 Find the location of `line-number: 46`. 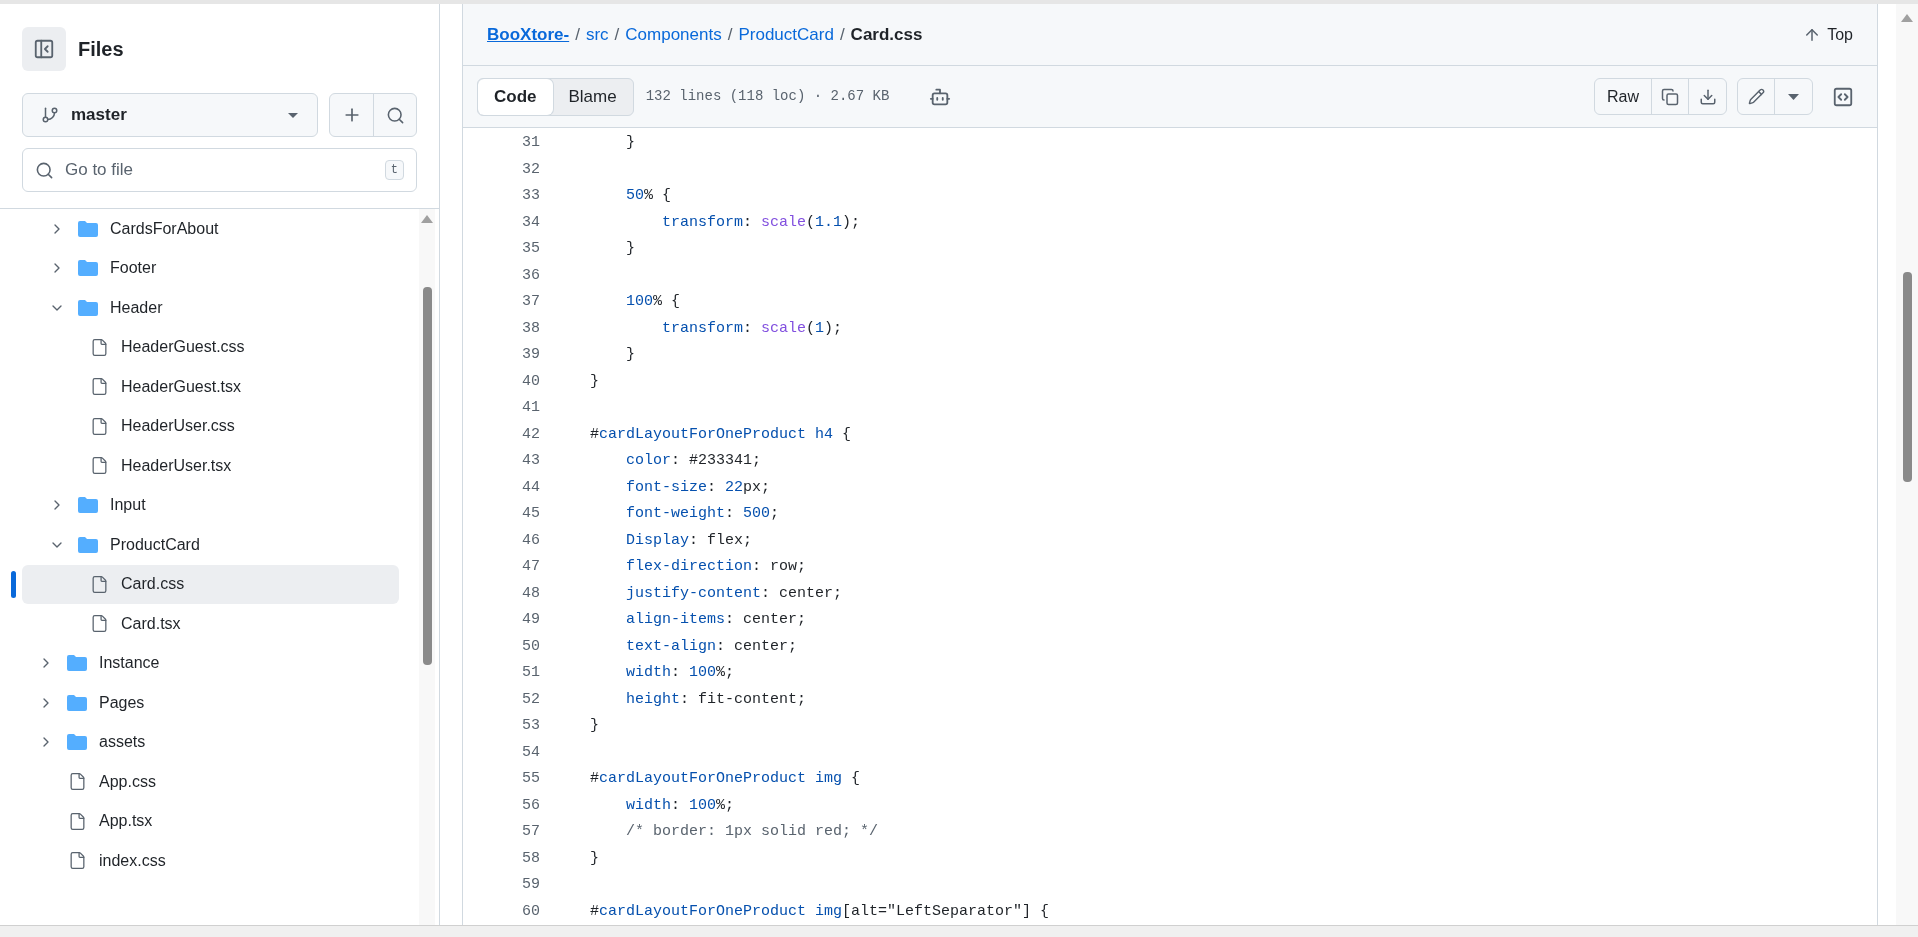

line-number: 46 is located at coordinates (530, 540).